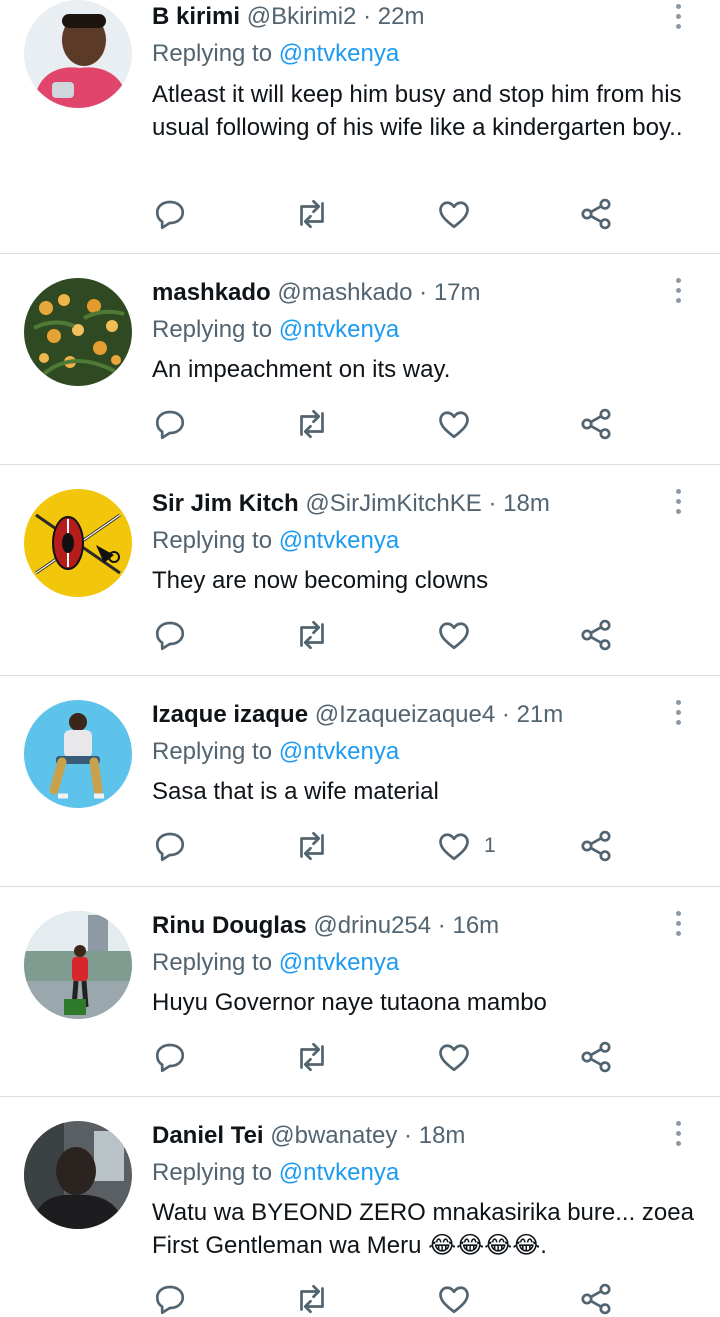 This screenshot has width=720, height=1317. Describe the element at coordinates (344, 292) in the screenshot. I see `author-handle: @mashkado` at that location.